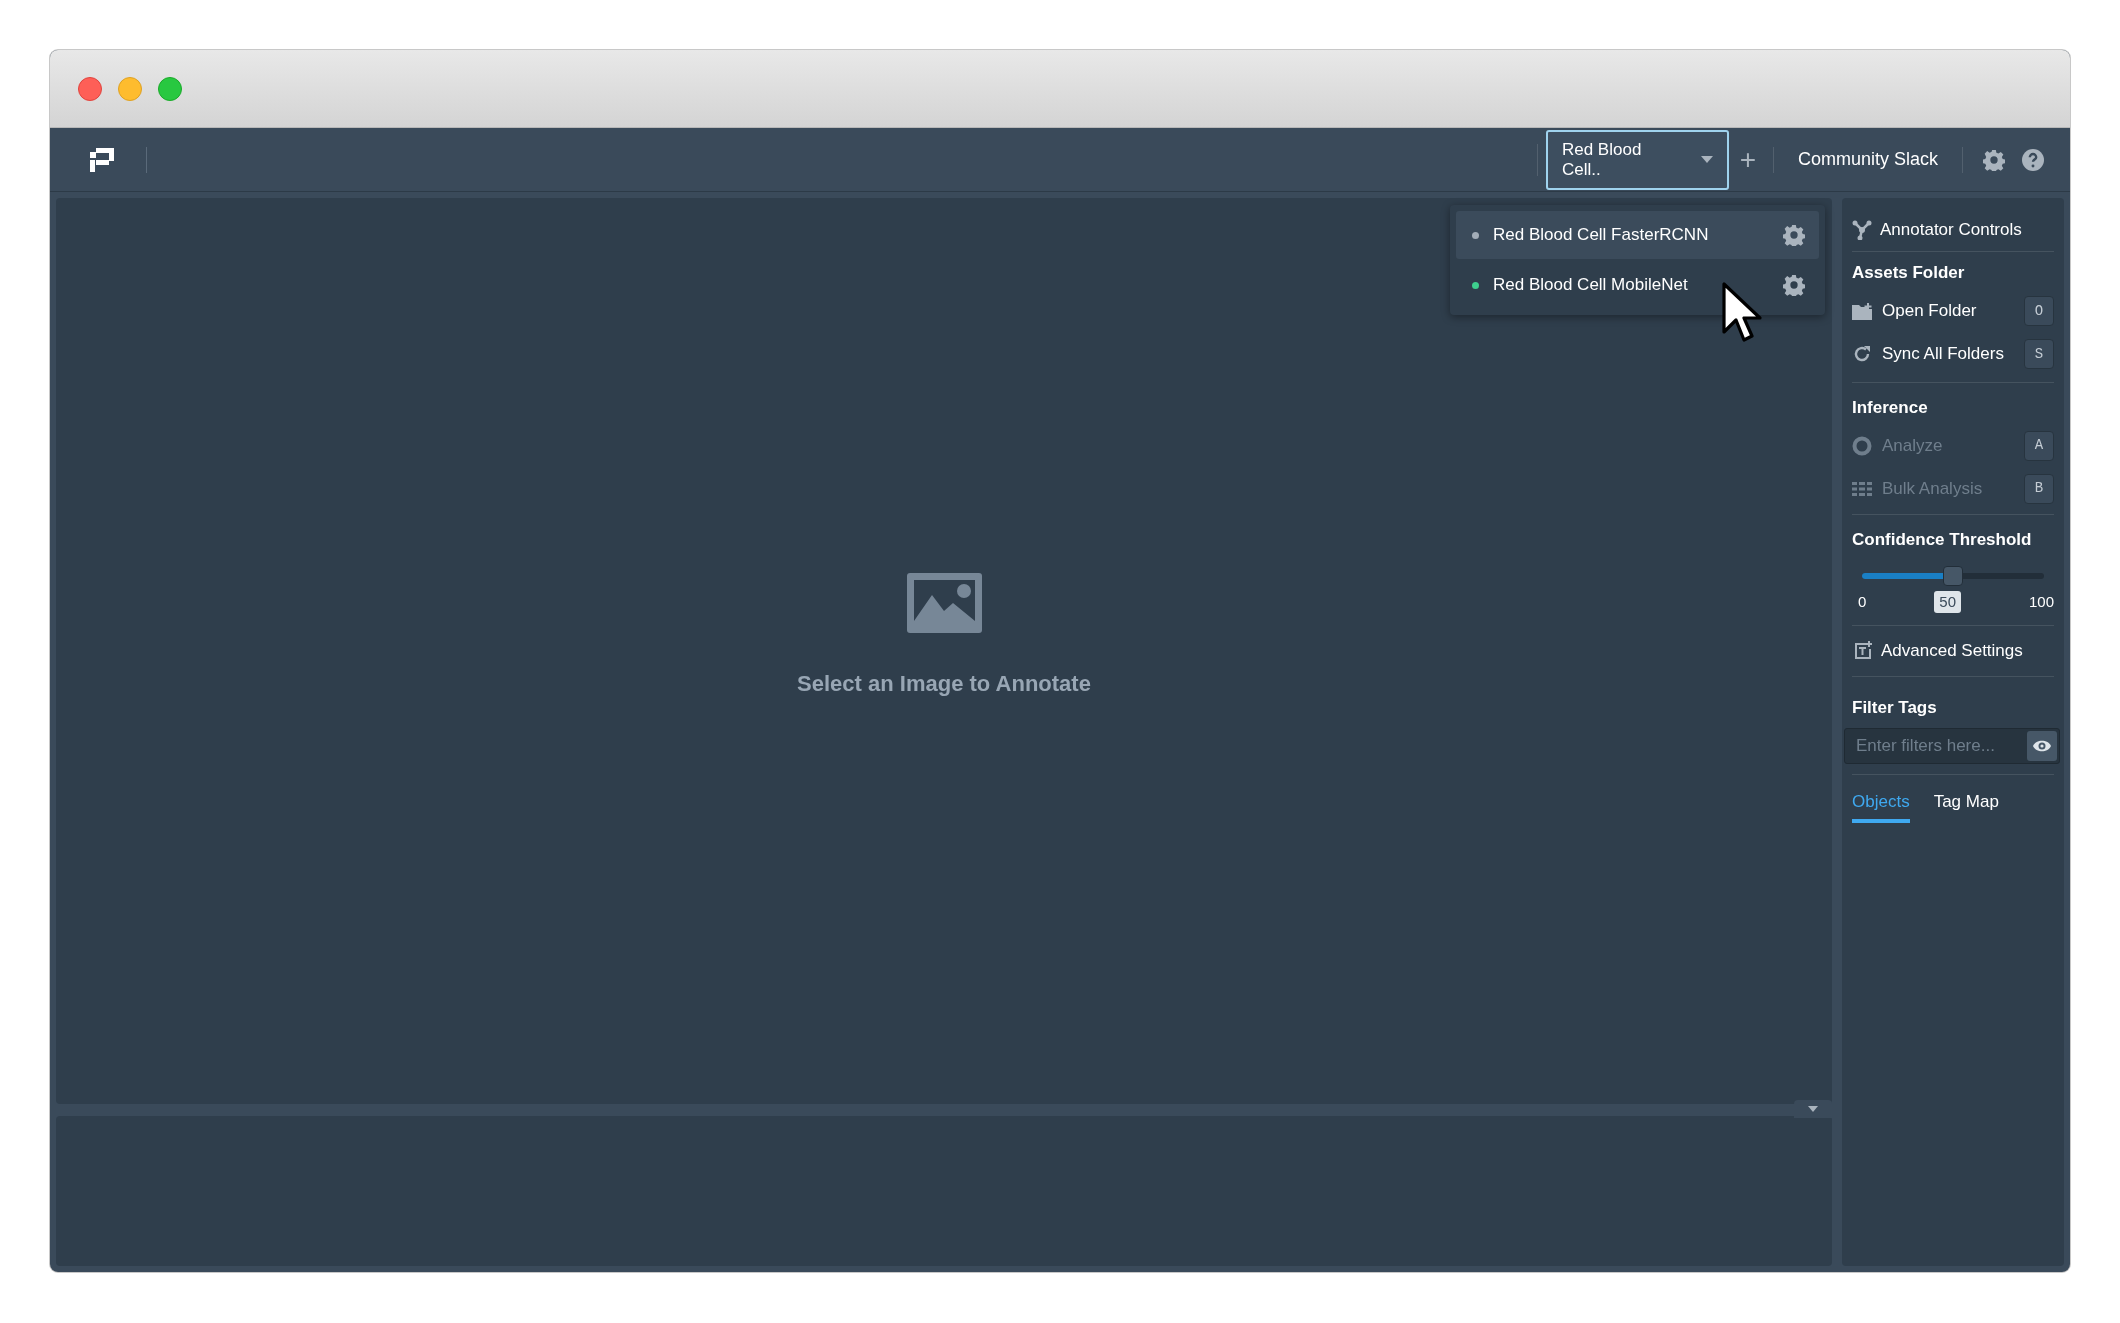 The image size is (2120, 1323). What do you see at coordinates (1863, 651) in the screenshot?
I see `text-box-plus-icon` at bounding box center [1863, 651].